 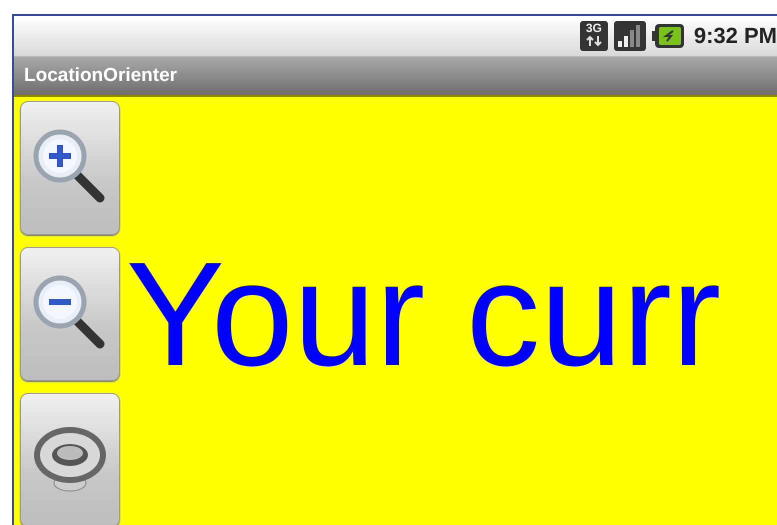 What do you see at coordinates (594, 36) in the screenshot?
I see `mobile-data-icon: 3G` at bounding box center [594, 36].